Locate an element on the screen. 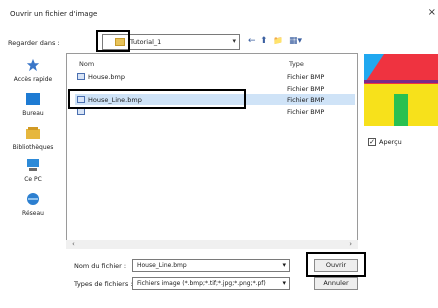 This screenshot has width=438, height=308. dialog-title: Ouvrir un fichier d'image is located at coordinates (54, 14).